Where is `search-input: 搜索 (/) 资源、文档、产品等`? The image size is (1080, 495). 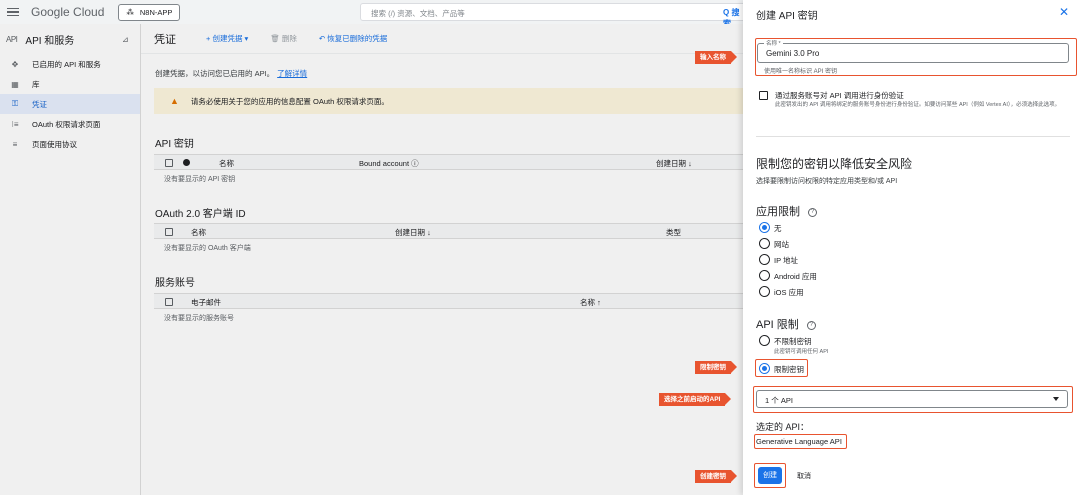 search-input: 搜索 (/) 资源、文档、产品等 is located at coordinates (554, 12).